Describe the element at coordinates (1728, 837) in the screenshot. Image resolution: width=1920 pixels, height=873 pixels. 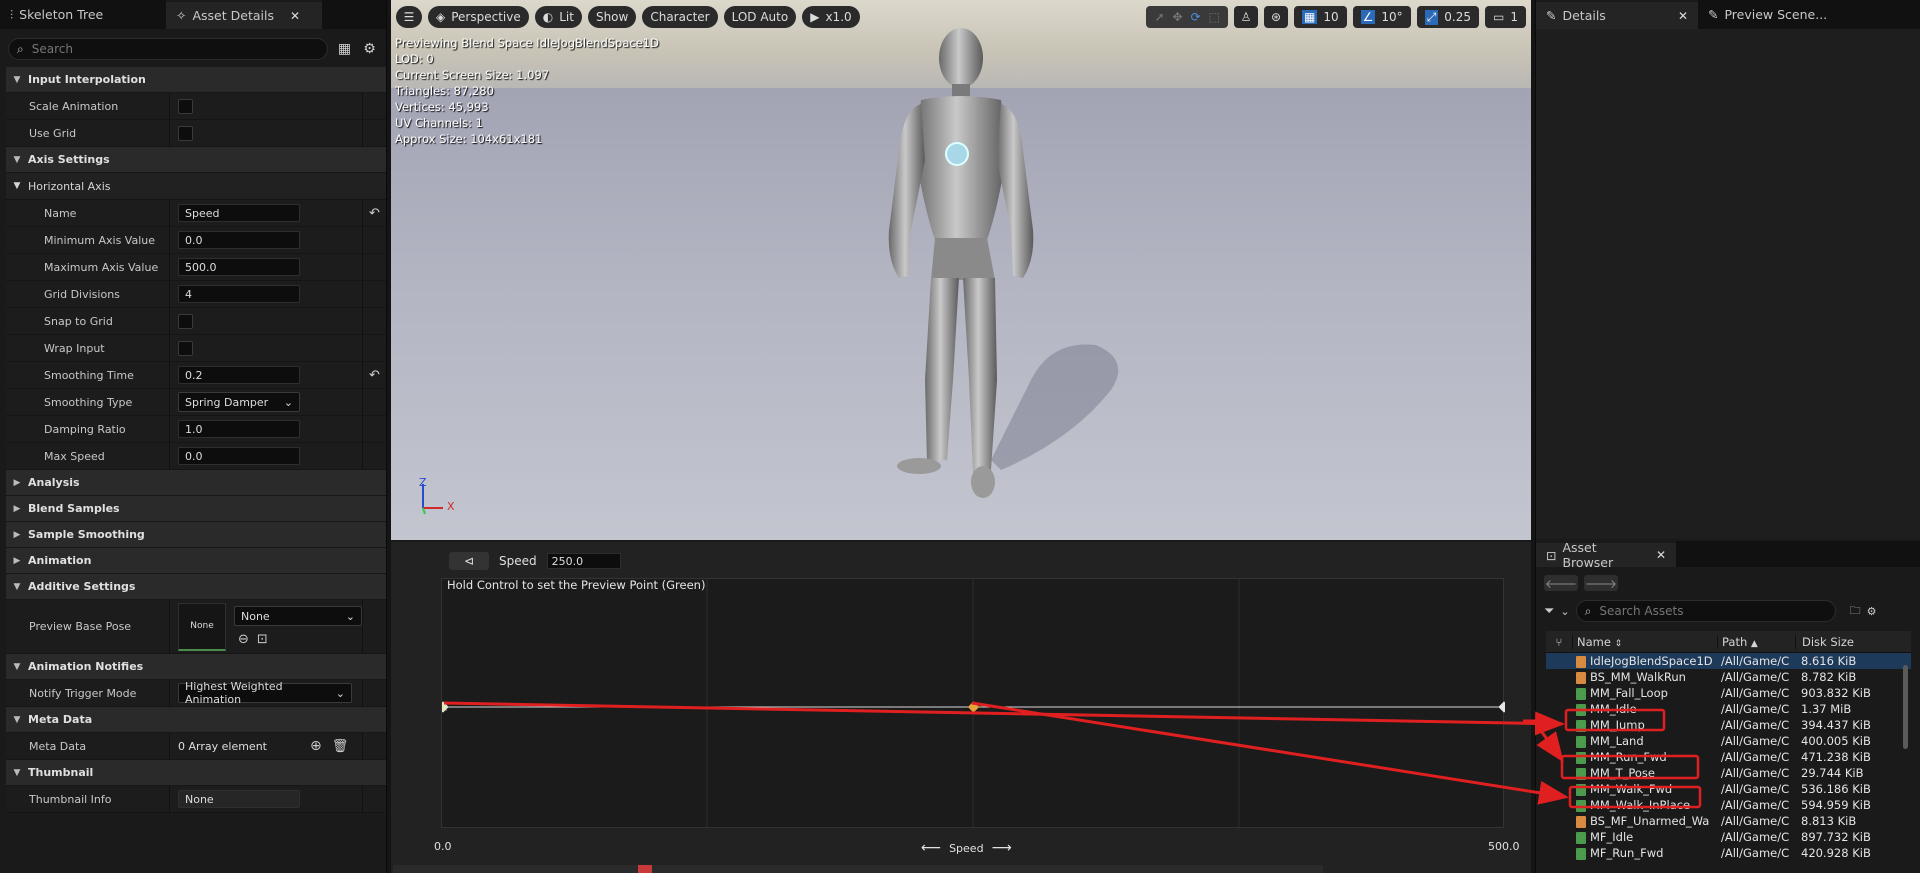
I see `asset-row: MF_Idle/All/Game/C 897.732 KiB` at that location.